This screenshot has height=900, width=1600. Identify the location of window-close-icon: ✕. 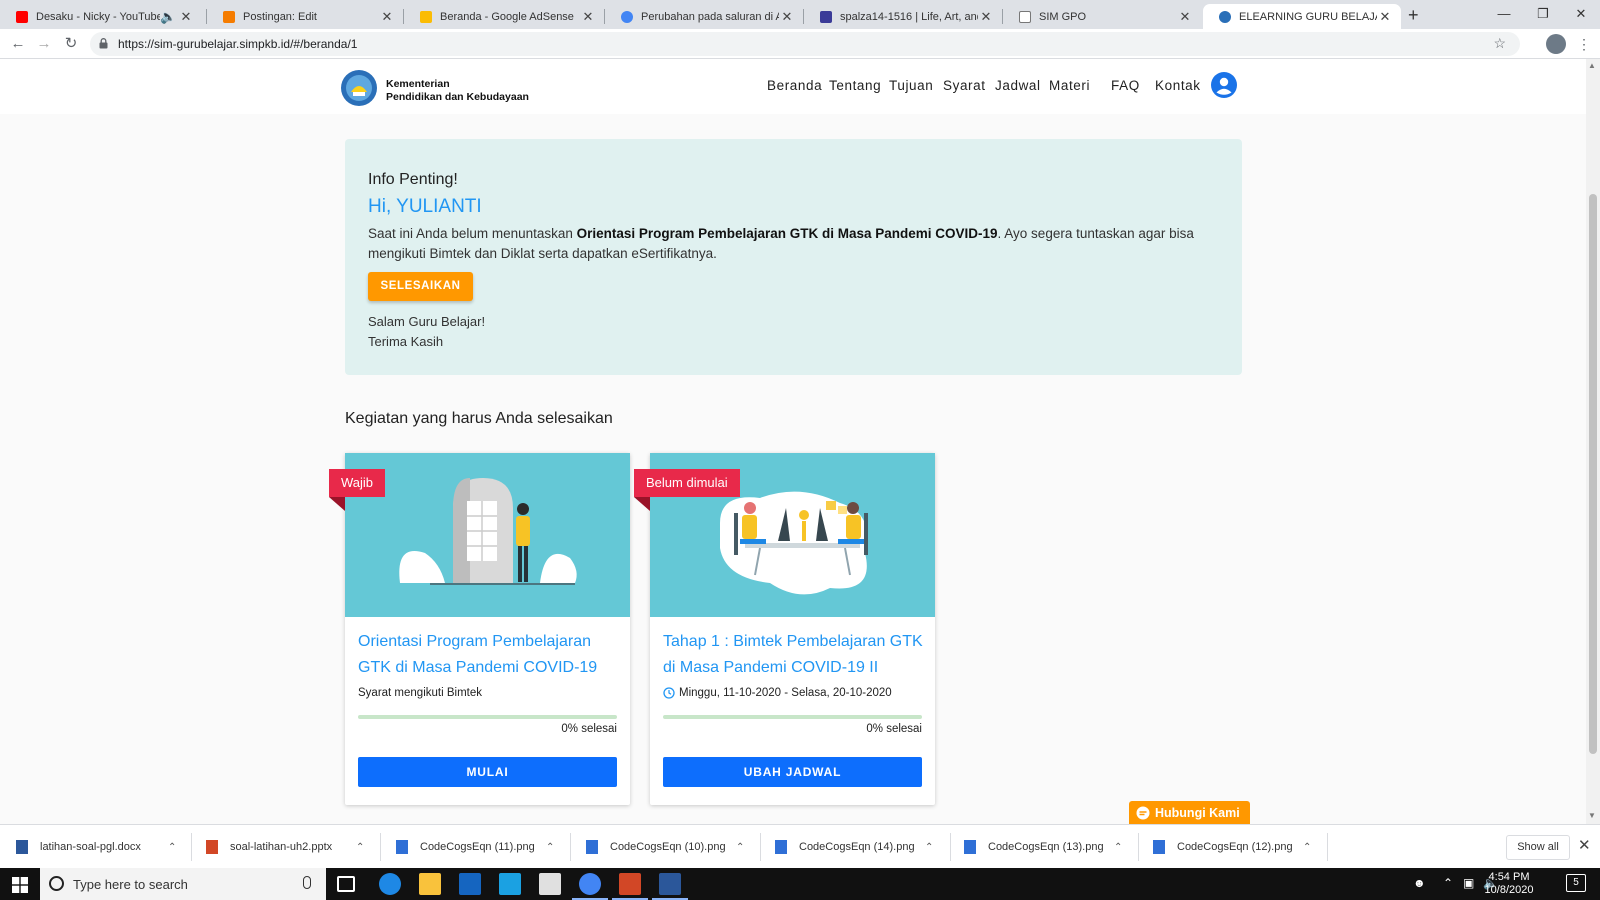
(1581, 14).